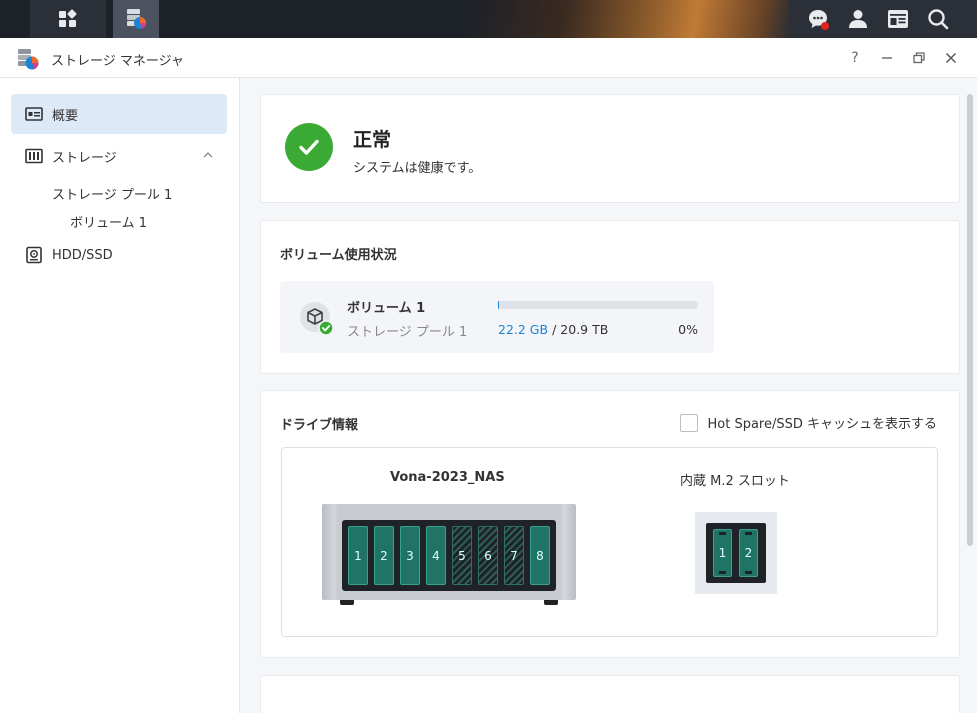 The width and height of the screenshot is (977, 713). What do you see at coordinates (540, 555) in the screenshot?
I see `drive-slot-8: 8` at bounding box center [540, 555].